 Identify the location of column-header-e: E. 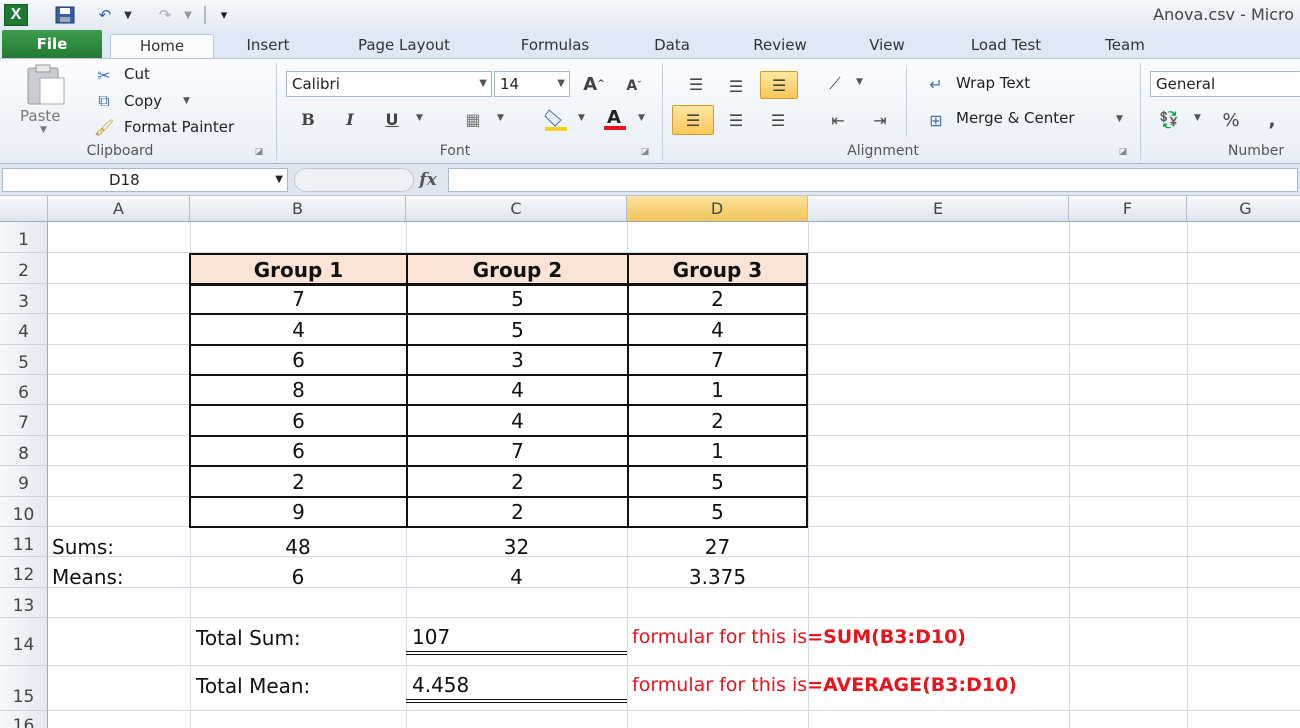
(938, 209).